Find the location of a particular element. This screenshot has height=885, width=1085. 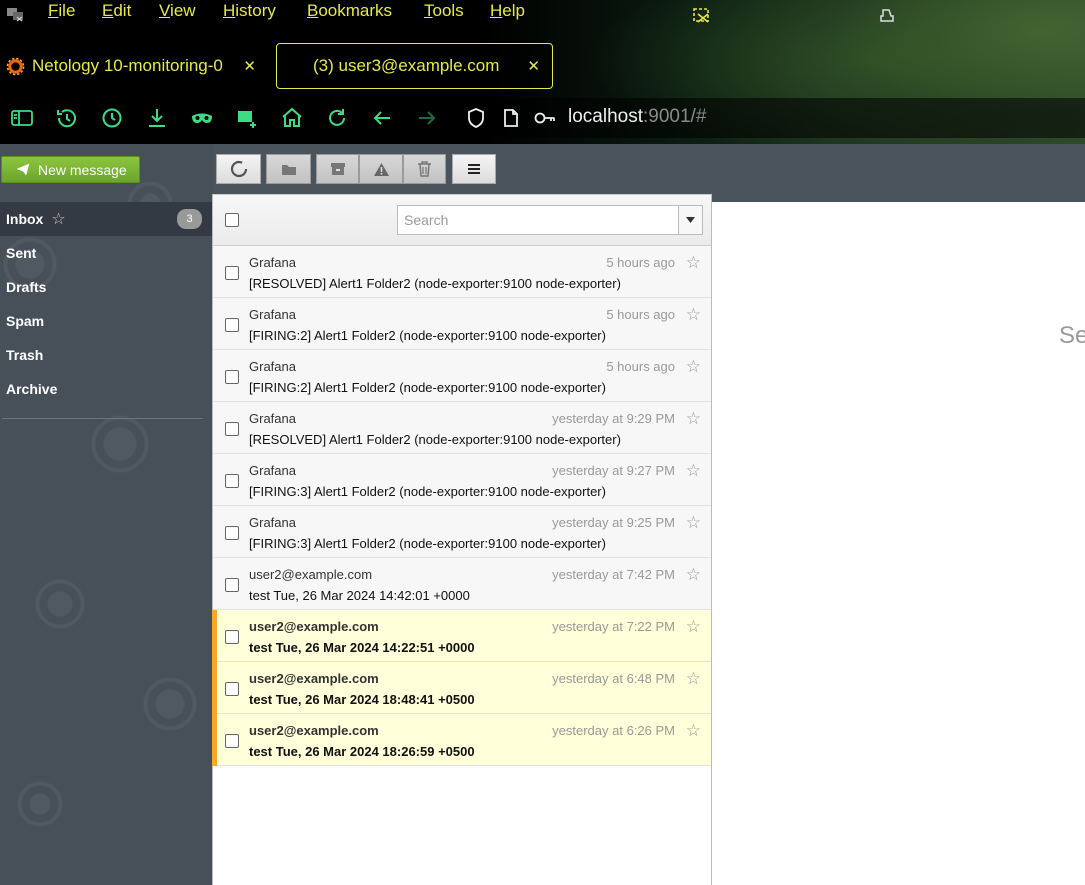

home-icon is located at coordinates (292, 118).